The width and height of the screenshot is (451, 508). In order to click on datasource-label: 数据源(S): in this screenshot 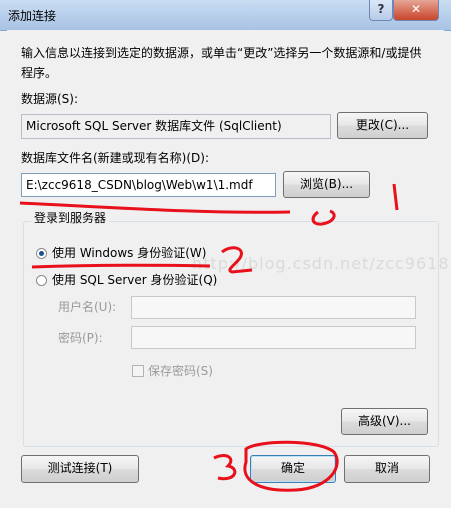, I will do `click(50, 99)`.